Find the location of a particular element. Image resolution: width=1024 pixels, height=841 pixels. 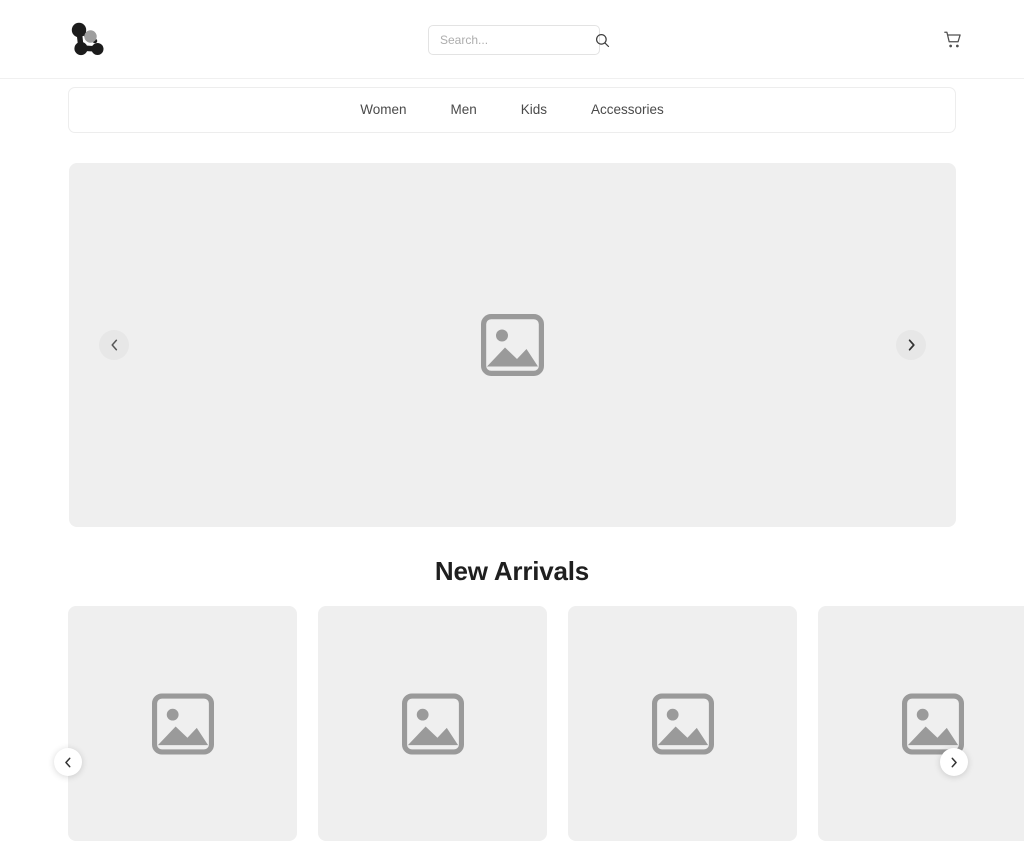

category-navbar: Women Men Kids Accessories is located at coordinates (512, 110).